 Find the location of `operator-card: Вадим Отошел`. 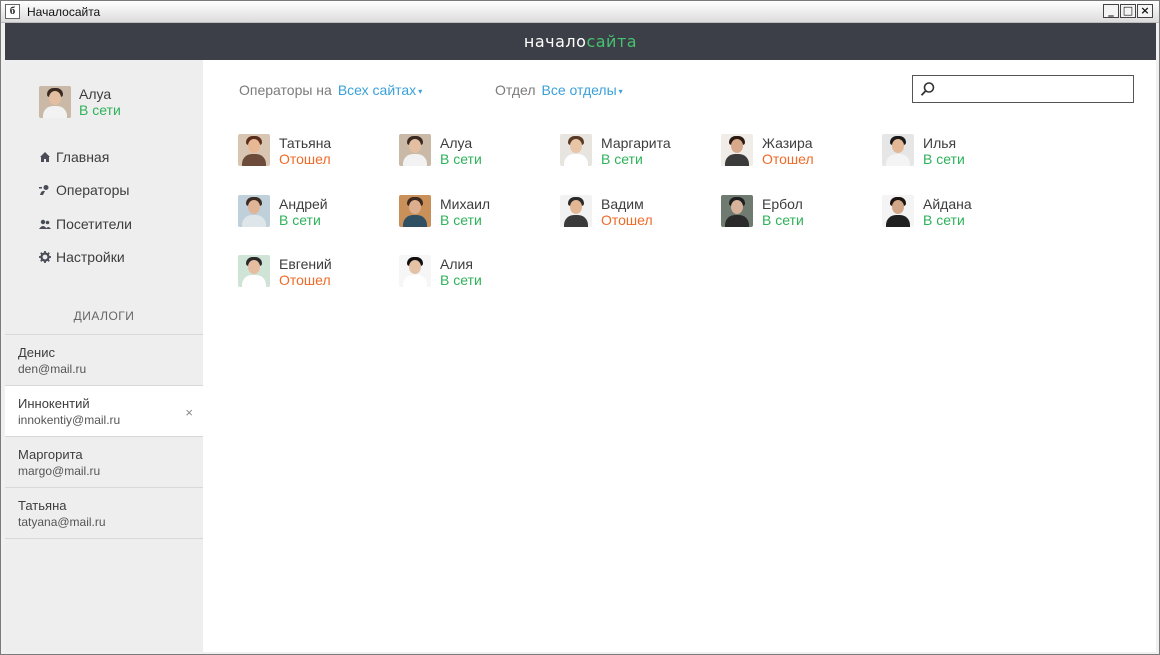

operator-card: Вадим Отошел is located at coordinates (635, 211).